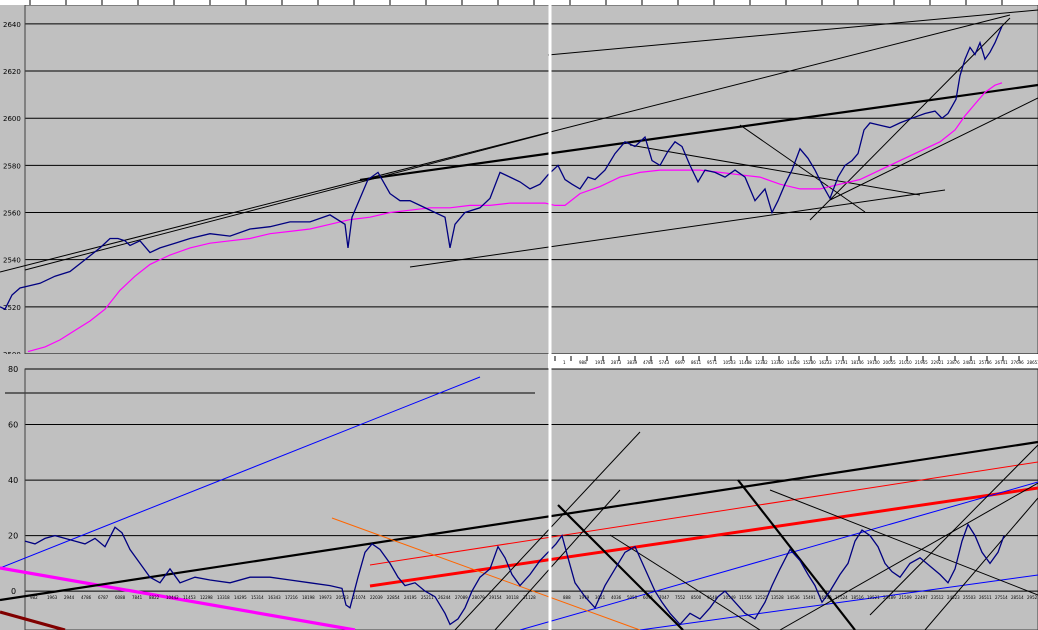 The height and width of the screenshot is (630, 1038). Describe the element at coordinates (13, 369) in the screenshot. I see `bottom-y-tick-label: 80` at that location.